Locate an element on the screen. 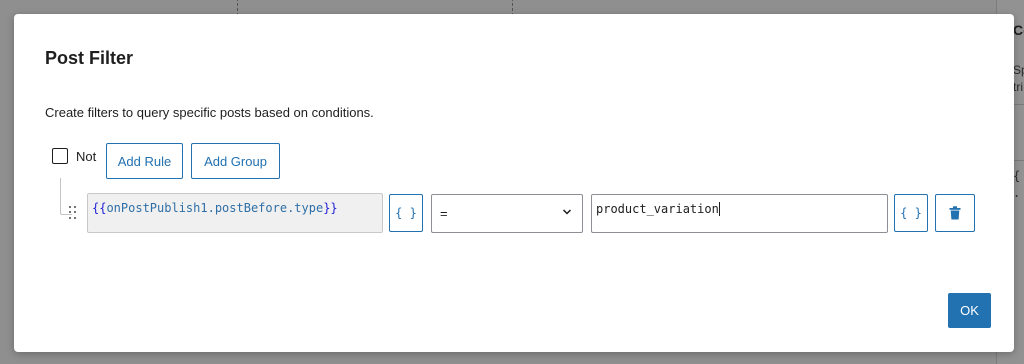  add-rule-button: Add Rule is located at coordinates (144, 161).